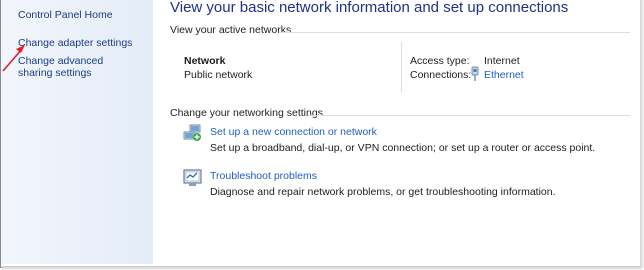 This screenshot has width=644, height=270. I want to click on troubleshoot-problems-link: Troubleshoot problems, so click(263, 176).